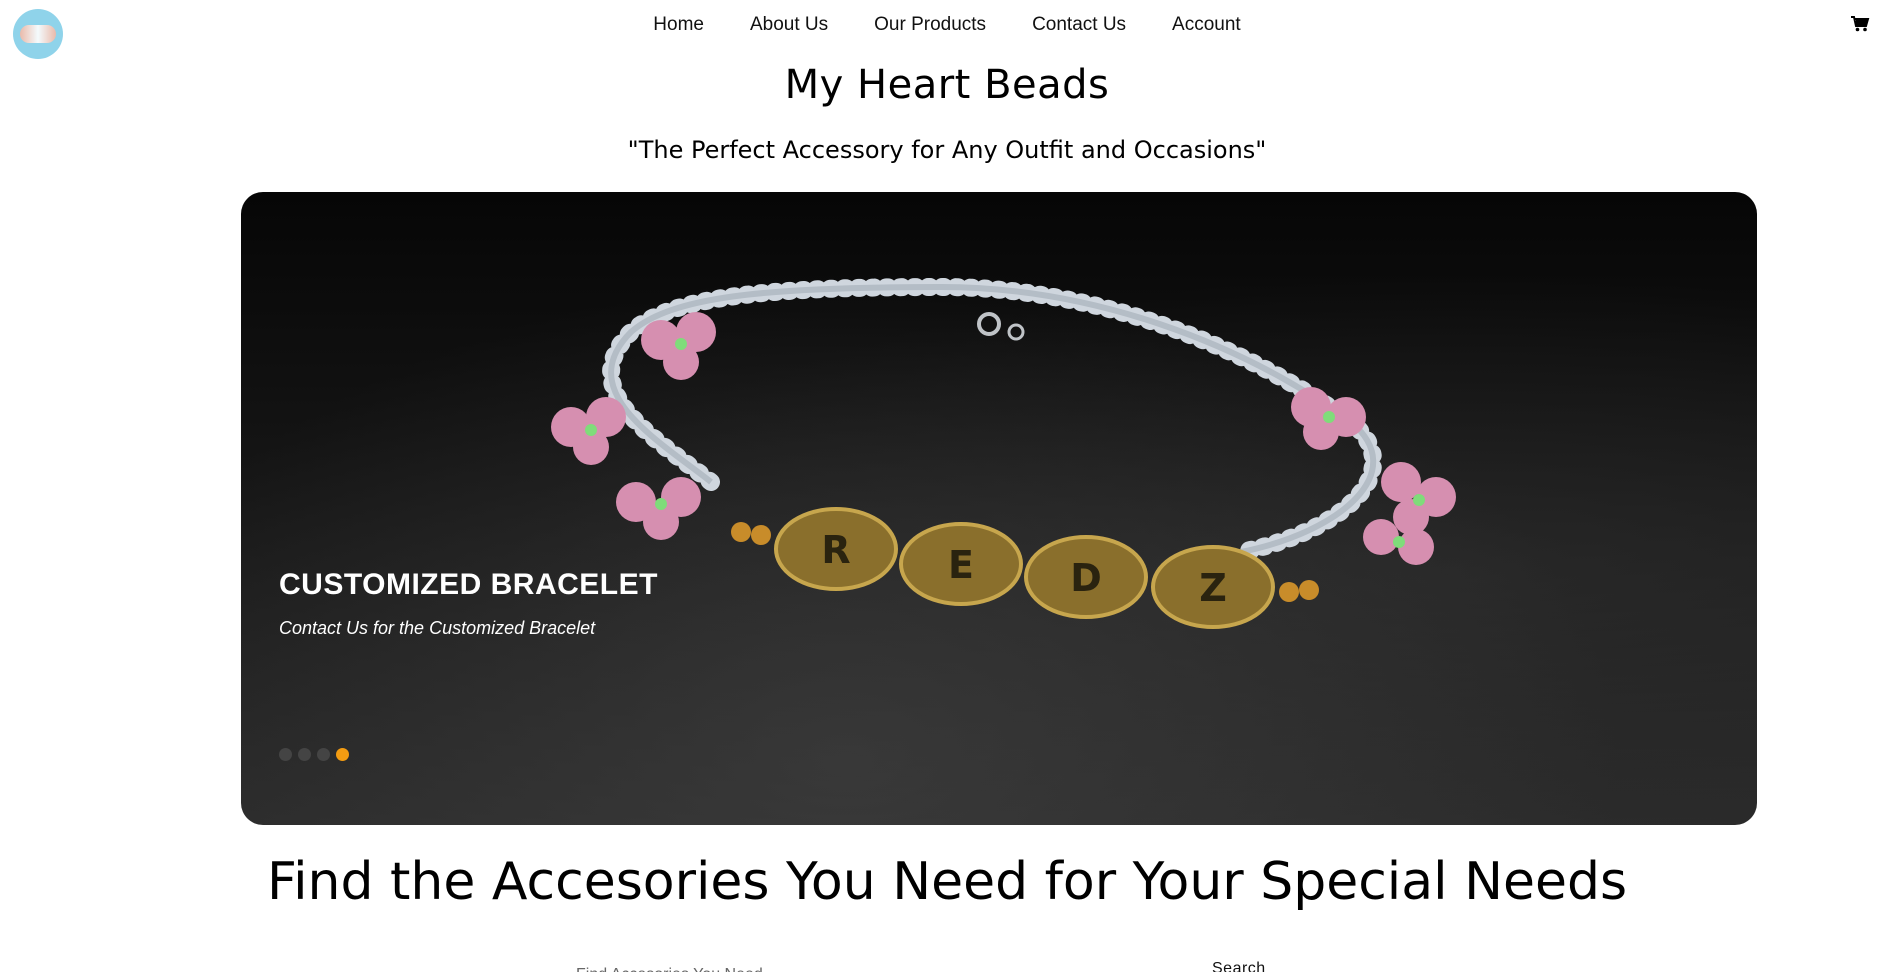 Image resolution: width=1894 pixels, height=972 pixels. Describe the element at coordinates (1079, 25) in the screenshot. I see `nav-contact-link: Contact Us` at that location.